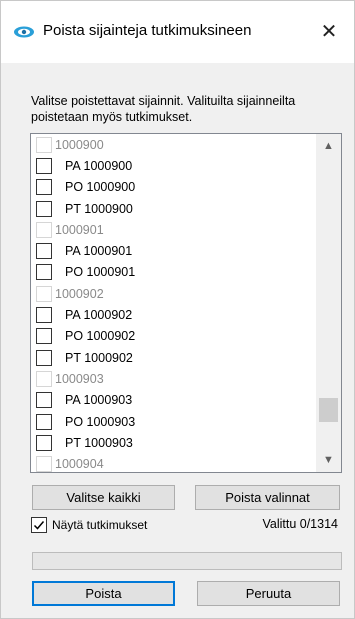 The image size is (355, 619). I want to click on row-label: PA 1000902, so click(99, 315).